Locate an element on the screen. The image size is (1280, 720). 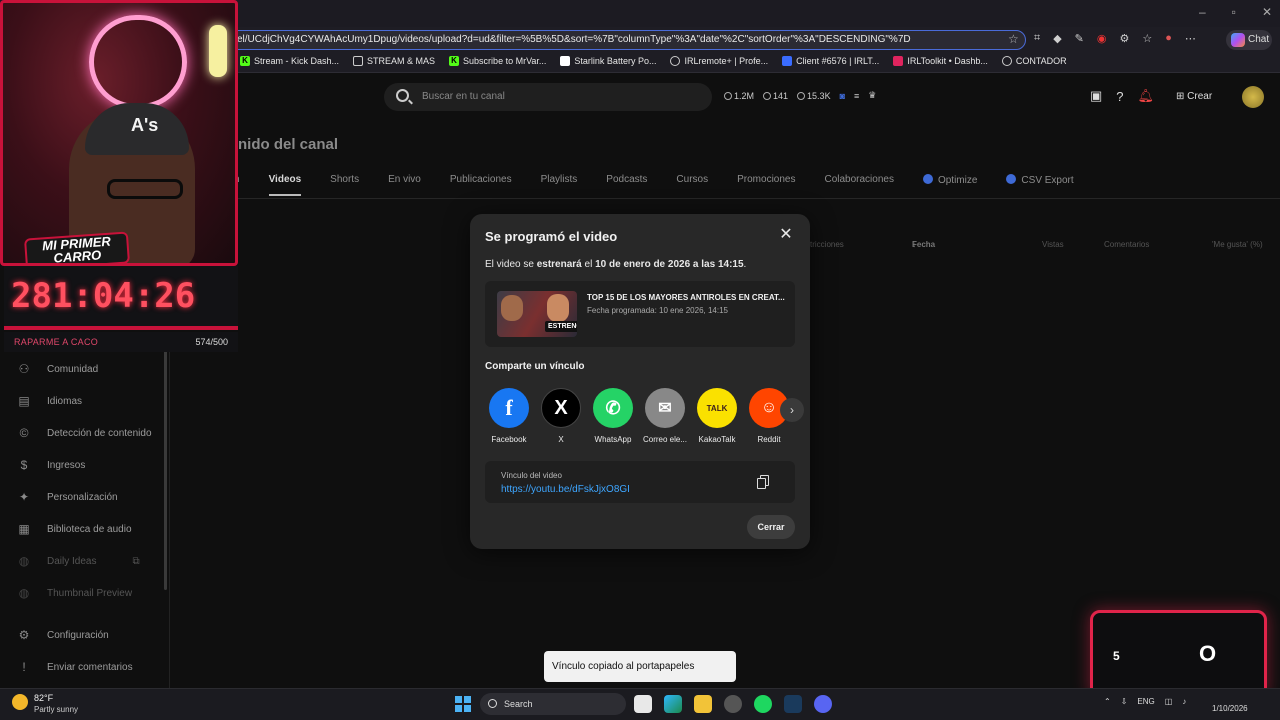
extension-icon: ◉ is located at coordinates (1102, 38).